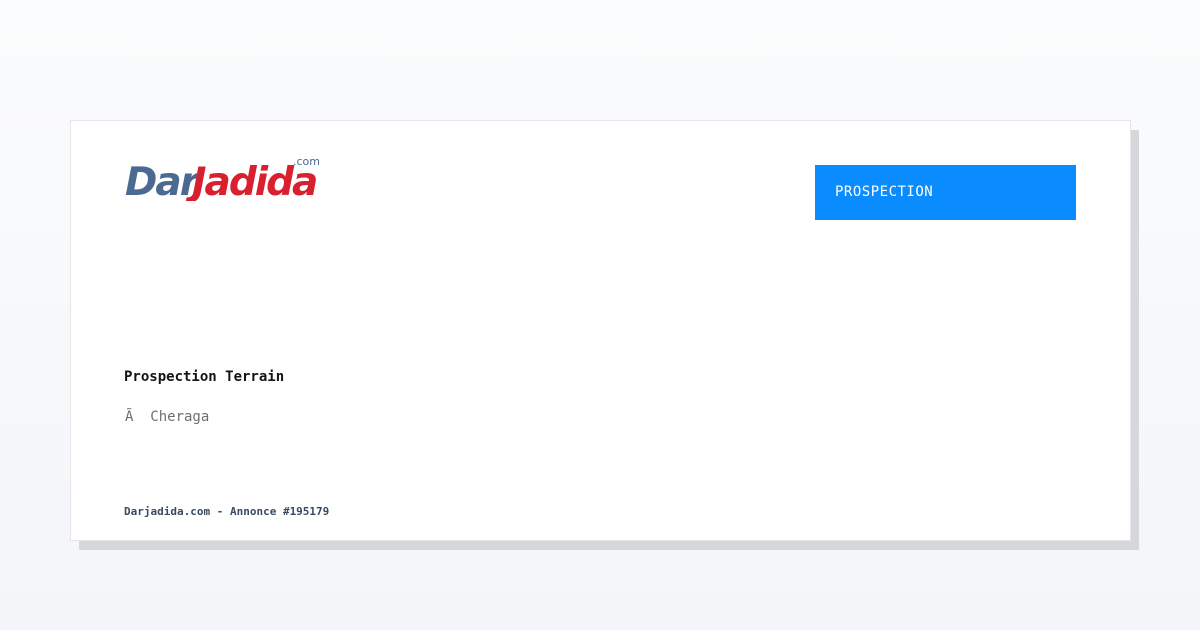  What do you see at coordinates (227, 511) in the screenshot?
I see `footer-text: Darjadida.com - Annonce #195179` at bounding box center [227, 511].